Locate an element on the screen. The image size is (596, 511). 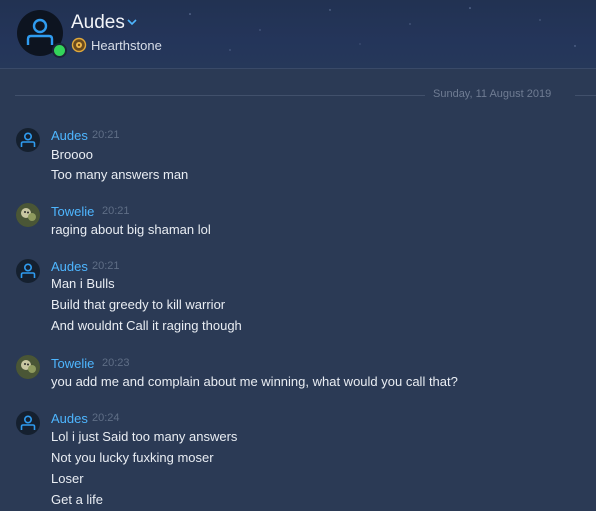
message-text: Not you lucky fuxking moser is located at coordinates (132, 457).